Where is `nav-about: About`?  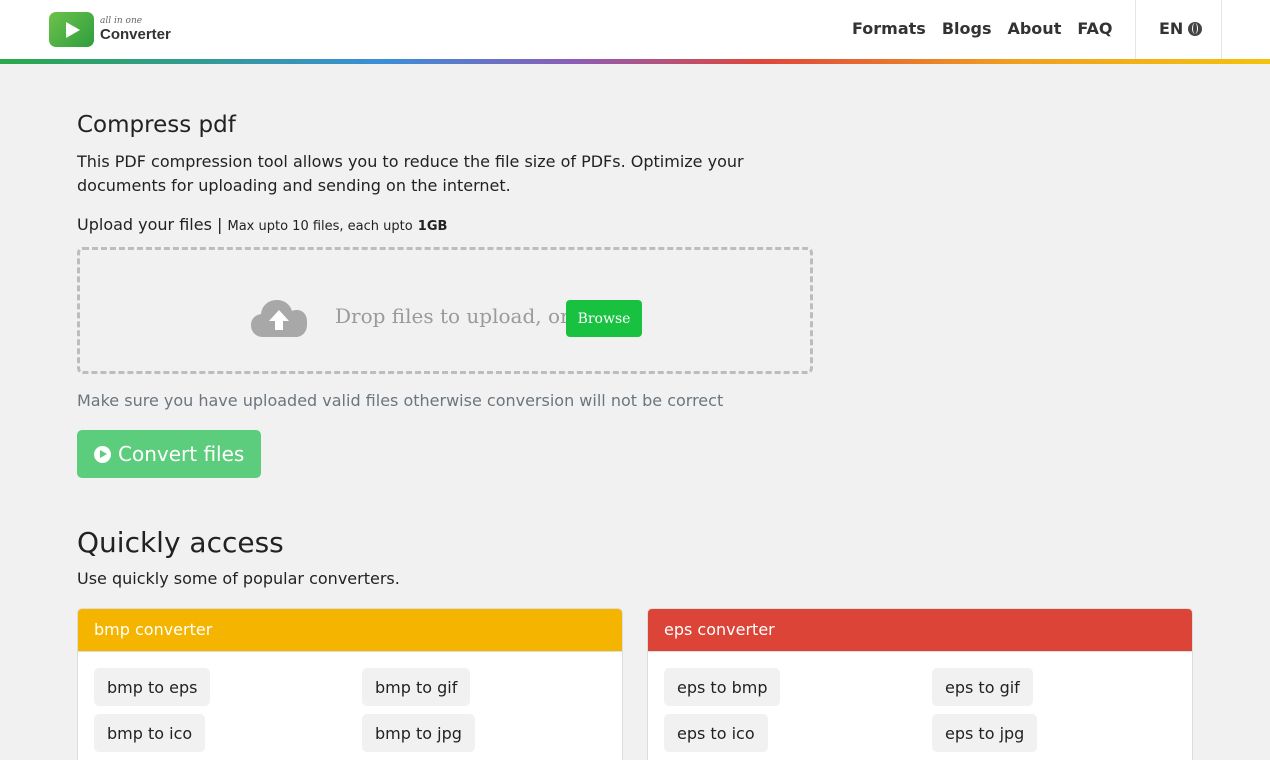
nav-about: About is located at coordinates (1034, 28).